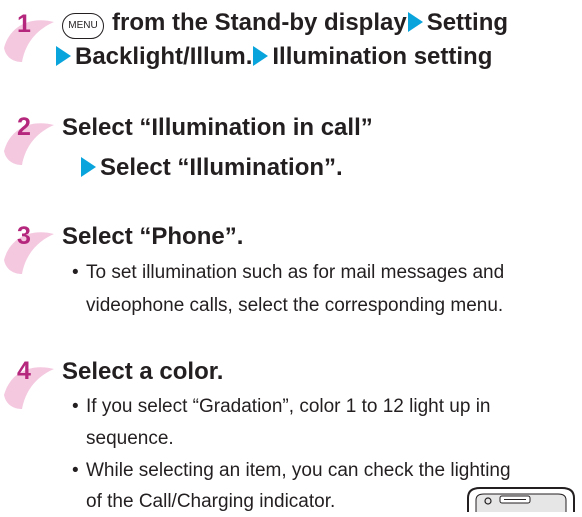 The width and height of the screenshot is (582, 517). Describe the element at coordinates (24, 371) in the screenshot. I see `step-number: 4` at that location.